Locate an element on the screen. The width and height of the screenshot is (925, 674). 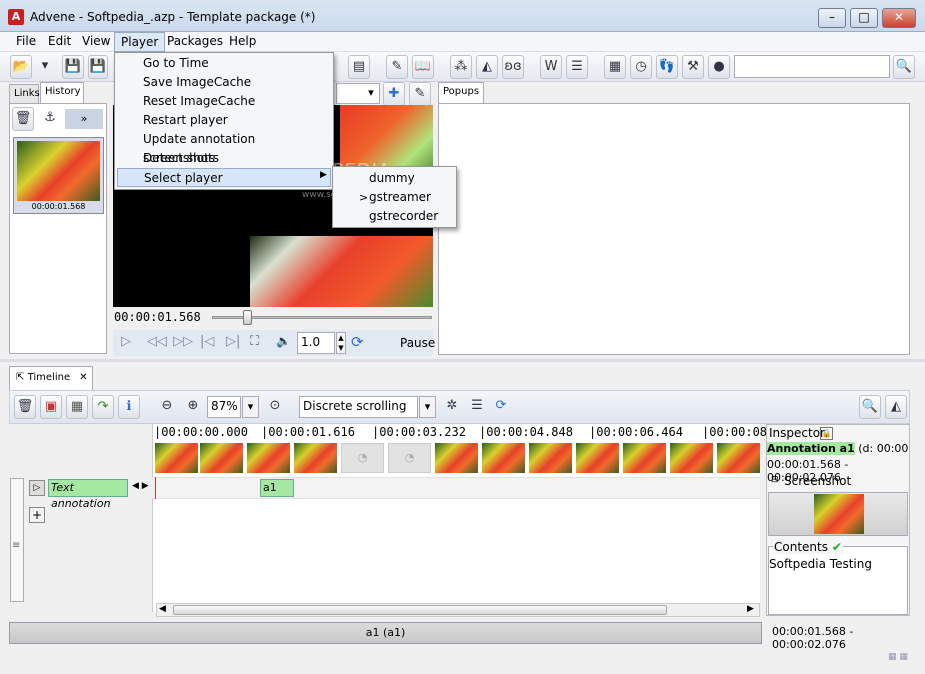
save-icon: 💾 is located at coordinates (73, 67).